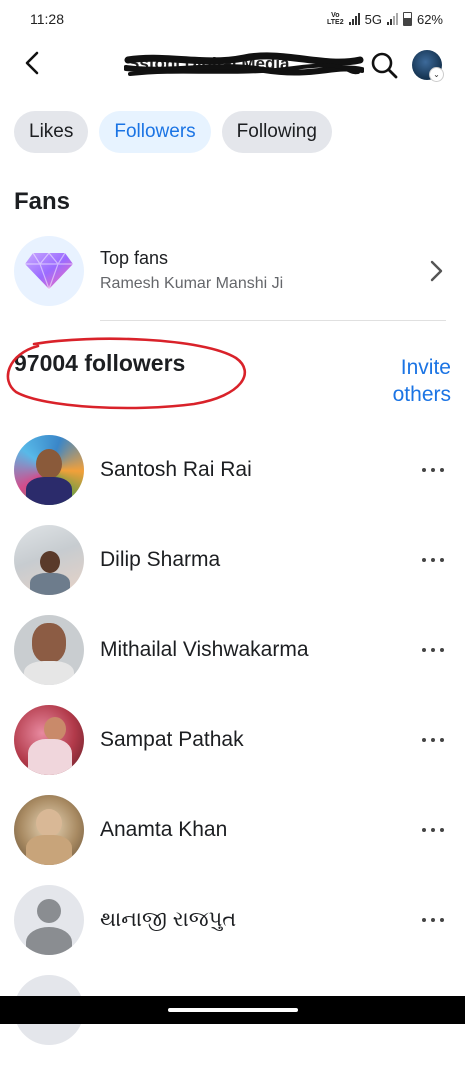 The width and height of the screenshot is (465, 1065). I want to click on network-type: 5G, so click(373, 19).